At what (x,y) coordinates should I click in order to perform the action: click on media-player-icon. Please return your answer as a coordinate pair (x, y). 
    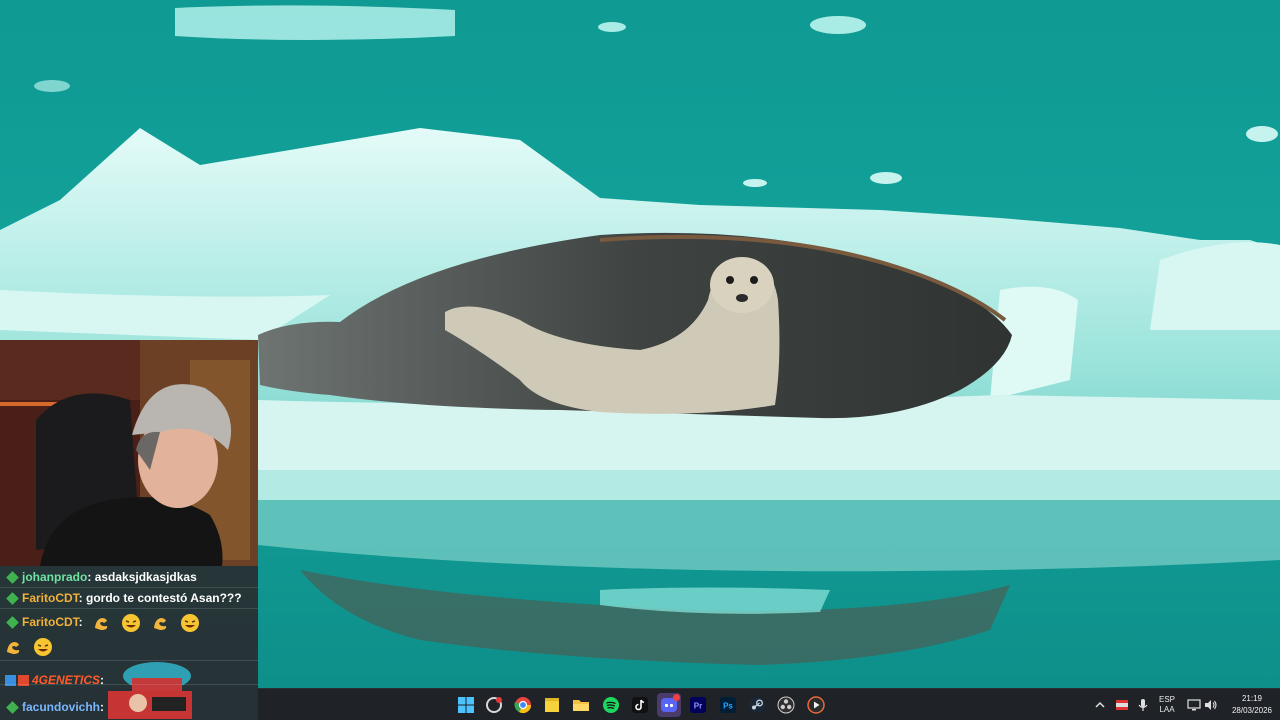
    Looking at the image, I should click on (816, 705).